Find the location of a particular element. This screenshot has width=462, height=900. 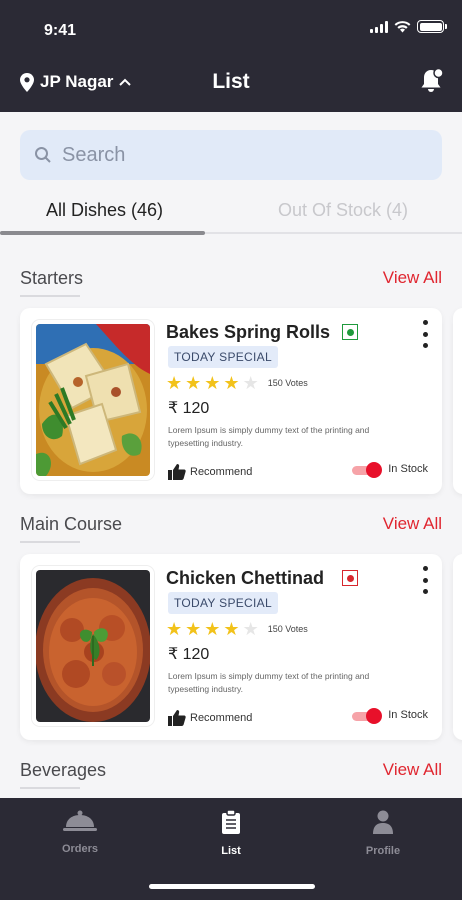

status-icons is located at coordinates (408, 26).